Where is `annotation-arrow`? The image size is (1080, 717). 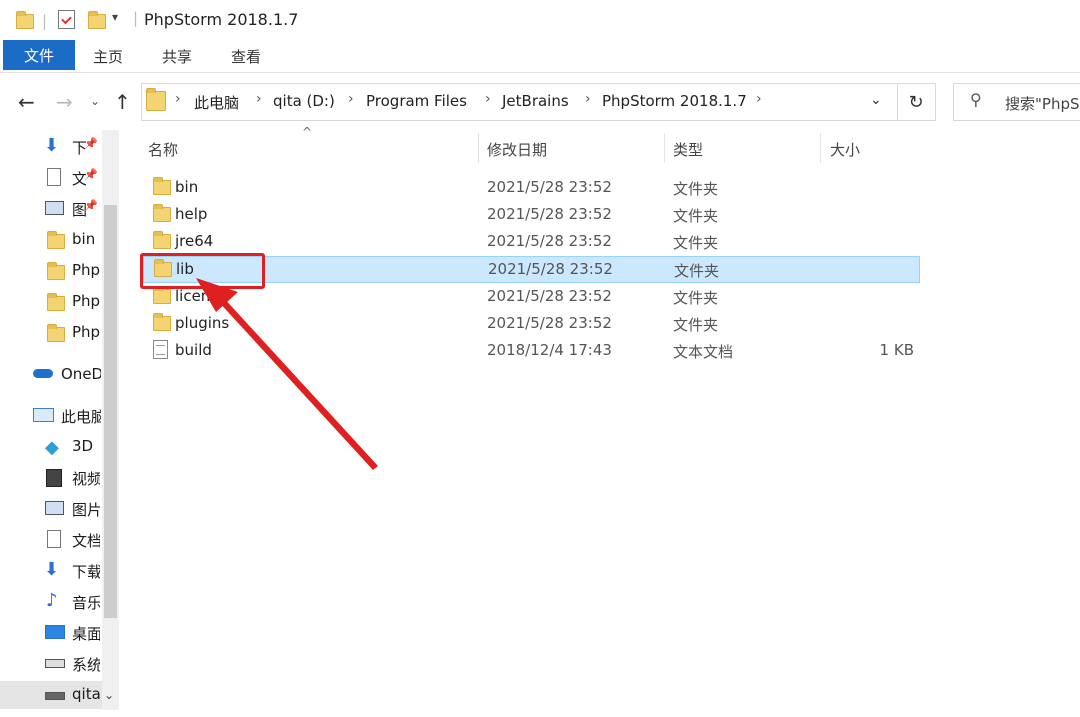 annotation-arrow is located at coordinates (287, 374).